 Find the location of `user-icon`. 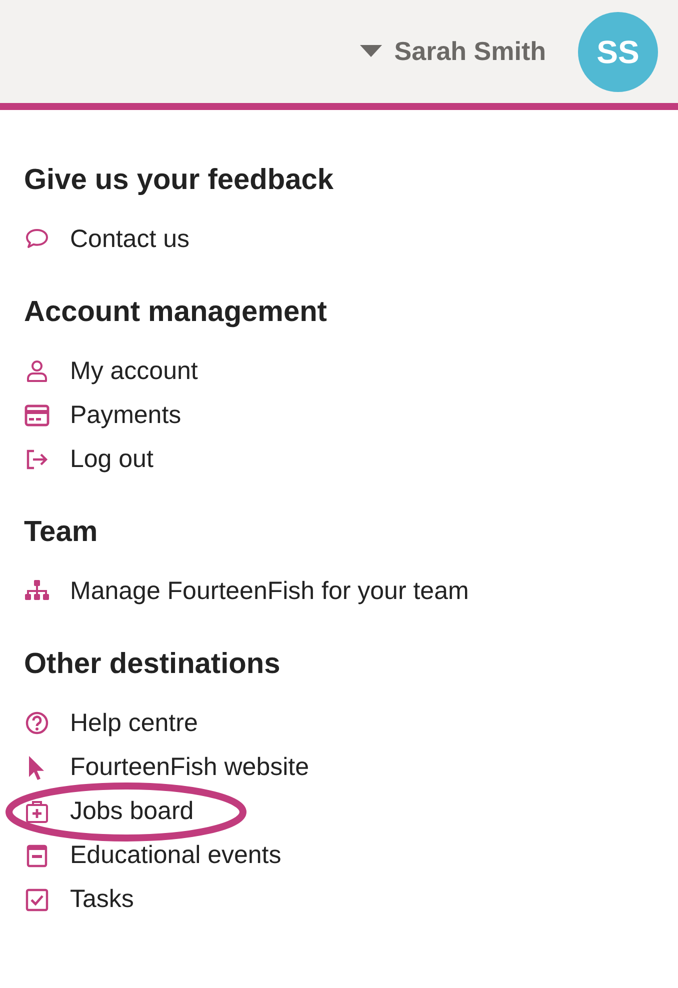

user-icon is located at coordinates (37, 372).